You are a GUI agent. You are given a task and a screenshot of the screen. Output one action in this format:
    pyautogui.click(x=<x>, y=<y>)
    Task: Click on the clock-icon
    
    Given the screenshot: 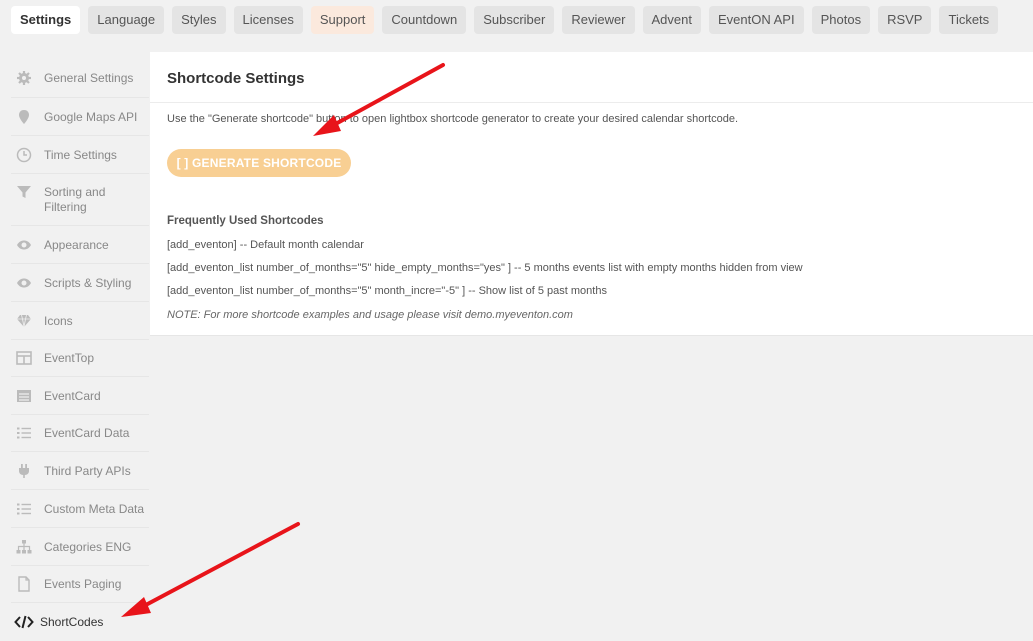 What is the action you would take?
    pyautogui.click(x=24, y=155)
    